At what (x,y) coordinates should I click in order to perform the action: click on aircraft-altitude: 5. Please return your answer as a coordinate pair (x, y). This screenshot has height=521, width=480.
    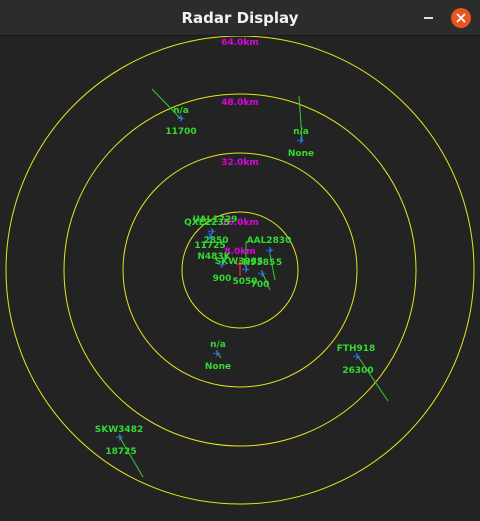
    Looking at the image, I should click on (279, 263).